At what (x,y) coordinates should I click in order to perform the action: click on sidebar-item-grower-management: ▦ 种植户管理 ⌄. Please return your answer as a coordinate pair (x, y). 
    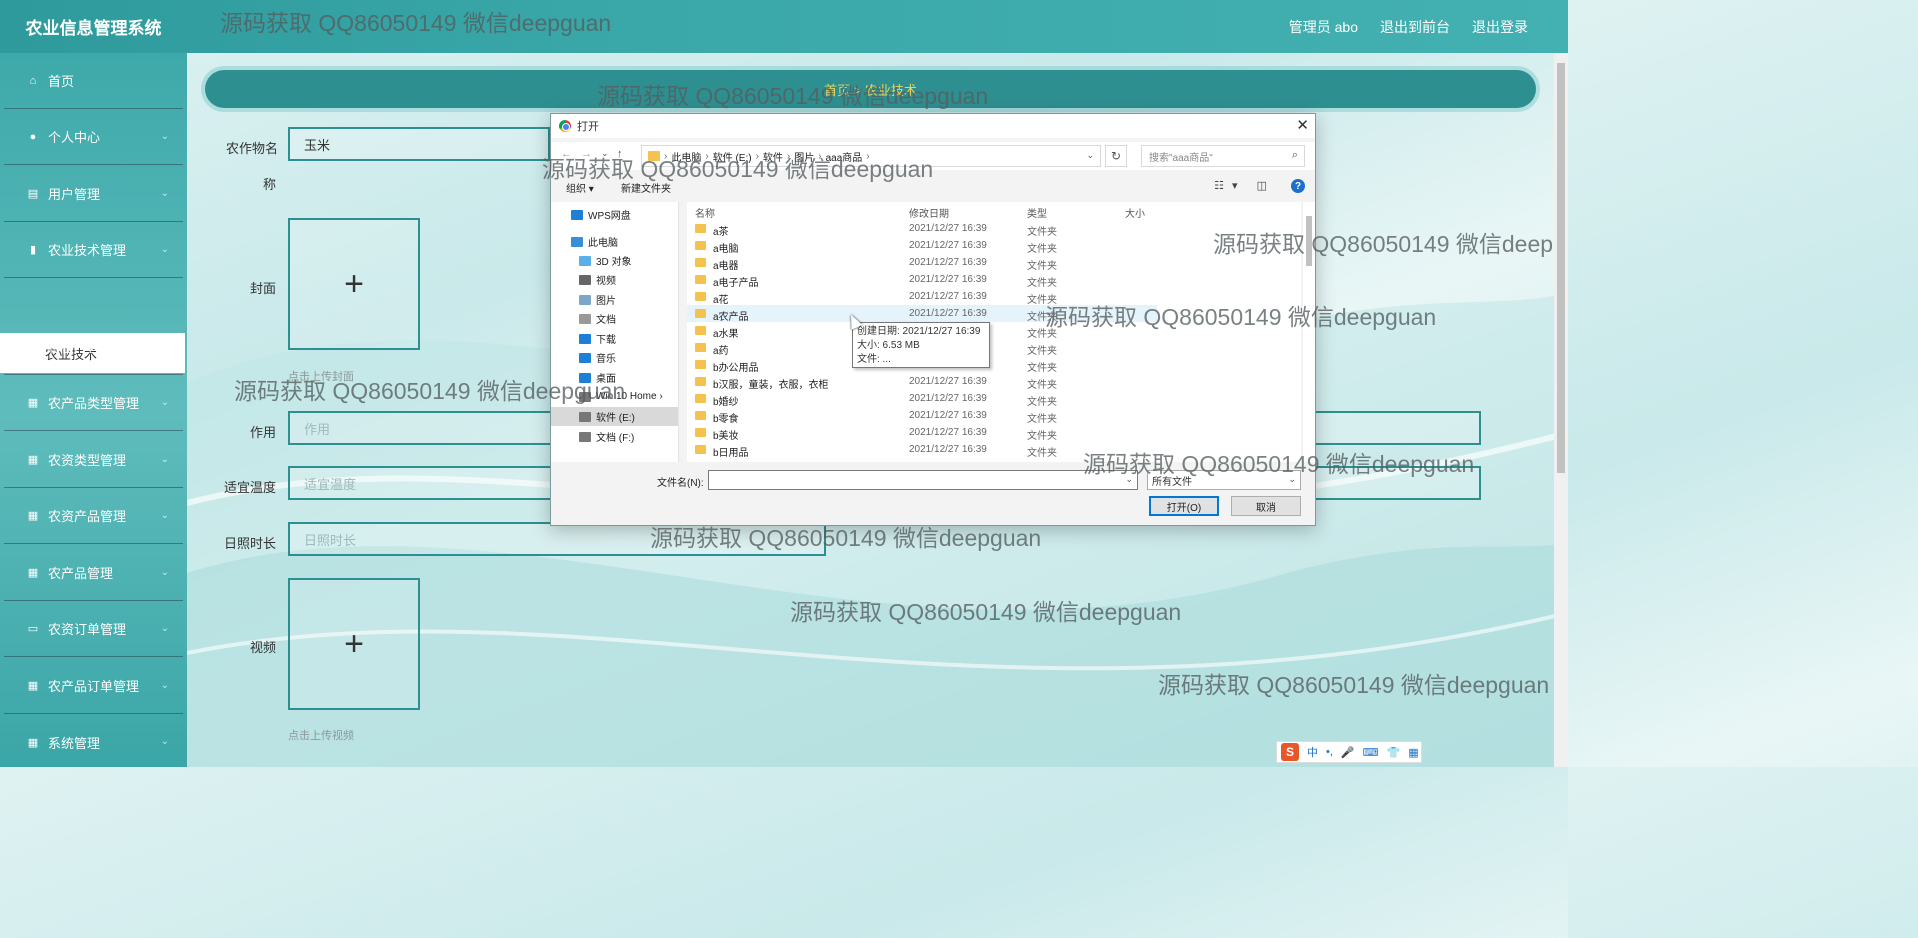
    Looking at the image, I should click on (93, 347).